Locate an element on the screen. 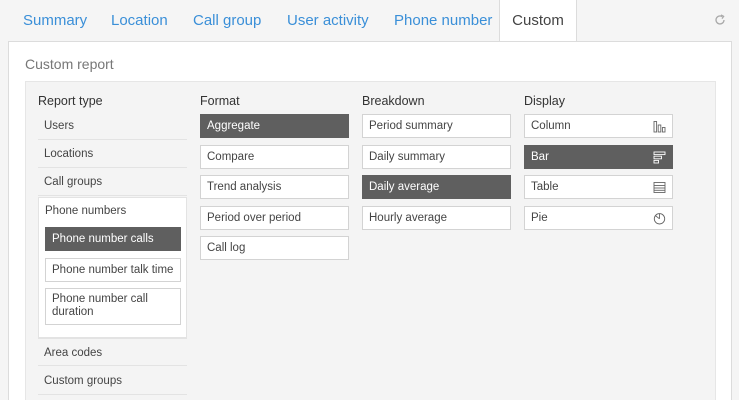 Image resolution: width=739 pixels, height=400 pixels. format-period-over-period-option: Period over period is located at coordinates (274, 218).